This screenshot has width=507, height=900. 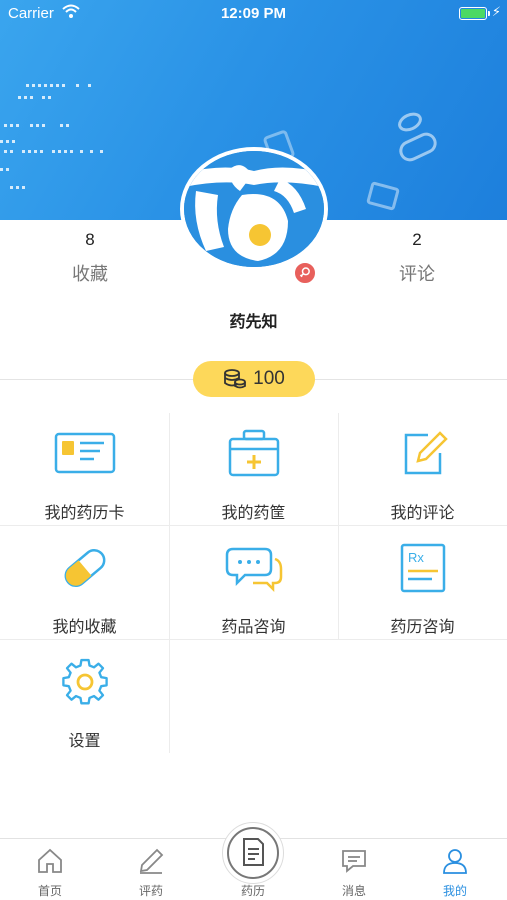 What do you see at coordinates (151, 861) in the screenshot?
I see `pencil-icon` at bounding box center [151, 861].